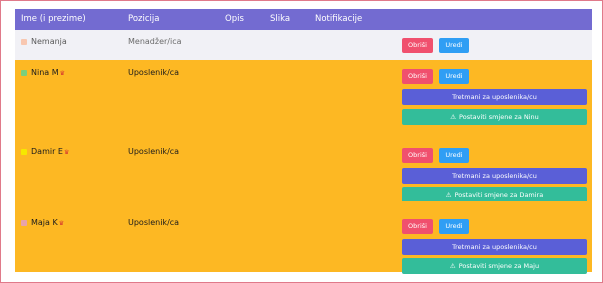 The width and height of the screenshot is (603, 283). Describe the element at coordinates (48, 222) in the screenshot. I see `employee-name: Maja K♛` at that location.